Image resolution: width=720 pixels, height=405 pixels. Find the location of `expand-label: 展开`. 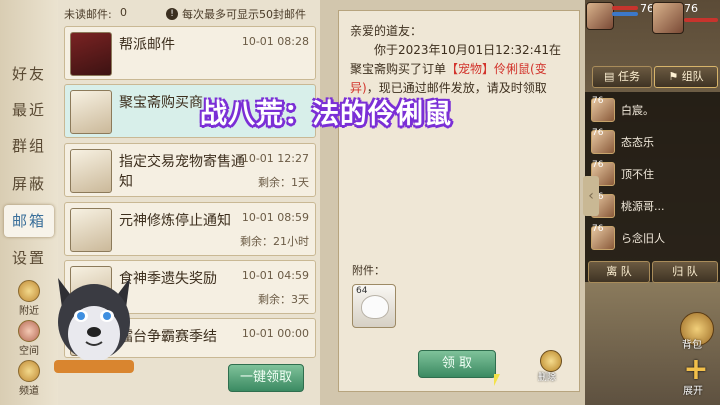

expand-label: 展开 is located at coordinates (693, 391).